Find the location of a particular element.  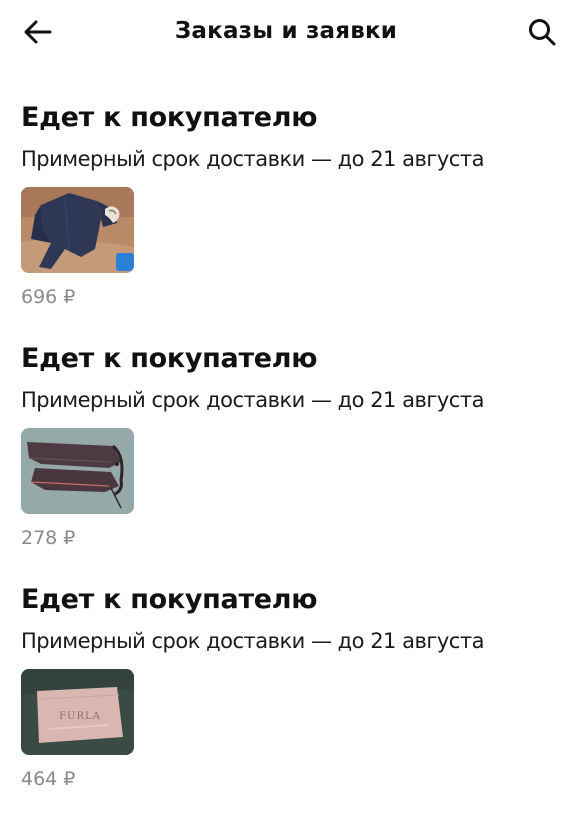

search-button is located at coordinates (542, 32).